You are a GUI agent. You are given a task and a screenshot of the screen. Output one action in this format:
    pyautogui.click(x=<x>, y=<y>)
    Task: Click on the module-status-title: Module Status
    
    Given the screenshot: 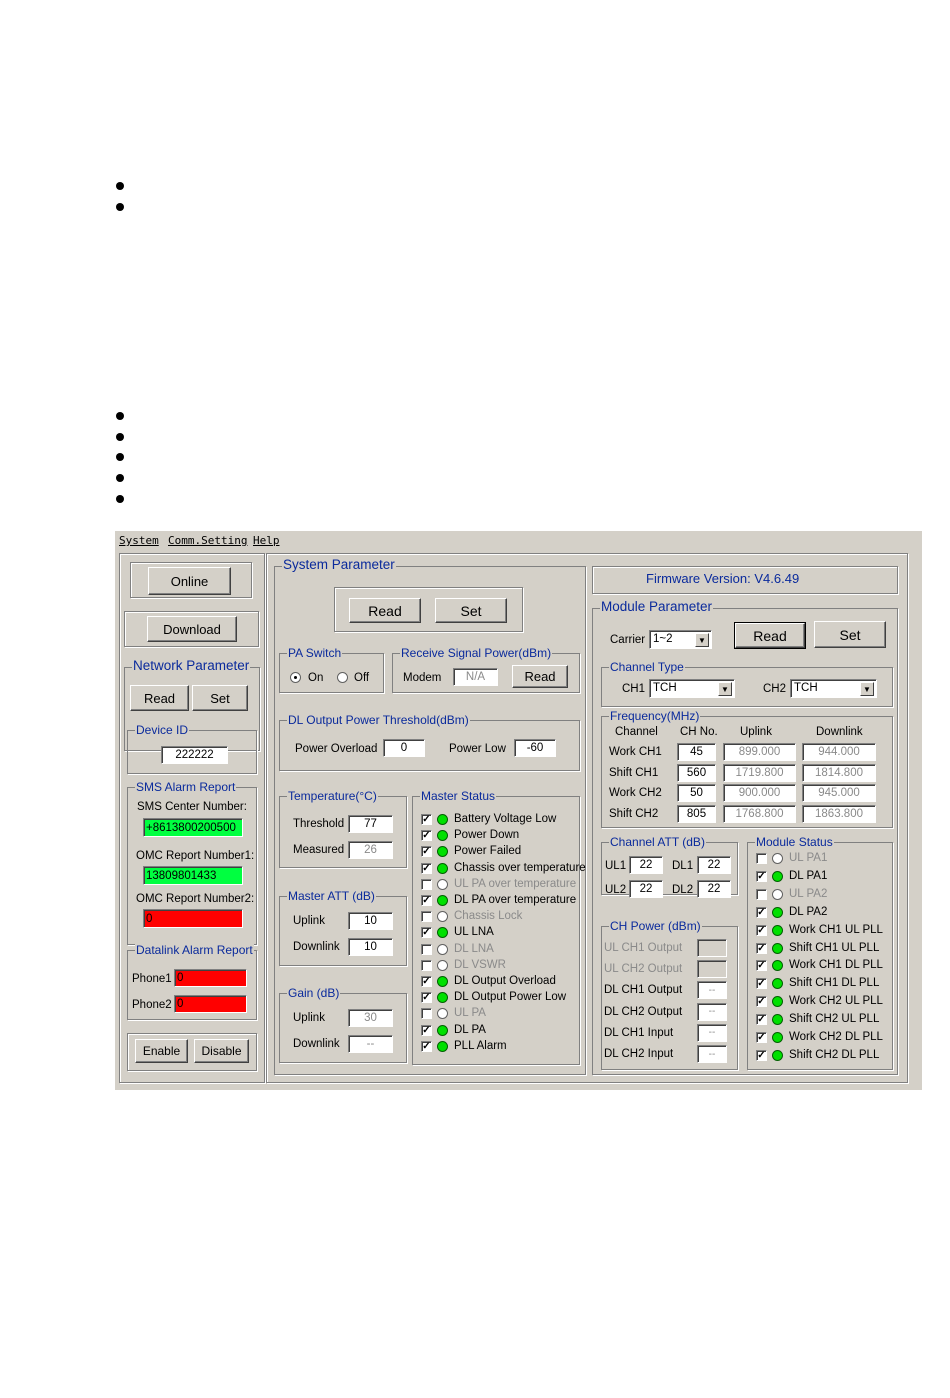 What is the action you would take?
    pyautogui.click(x=794, y=842)
    